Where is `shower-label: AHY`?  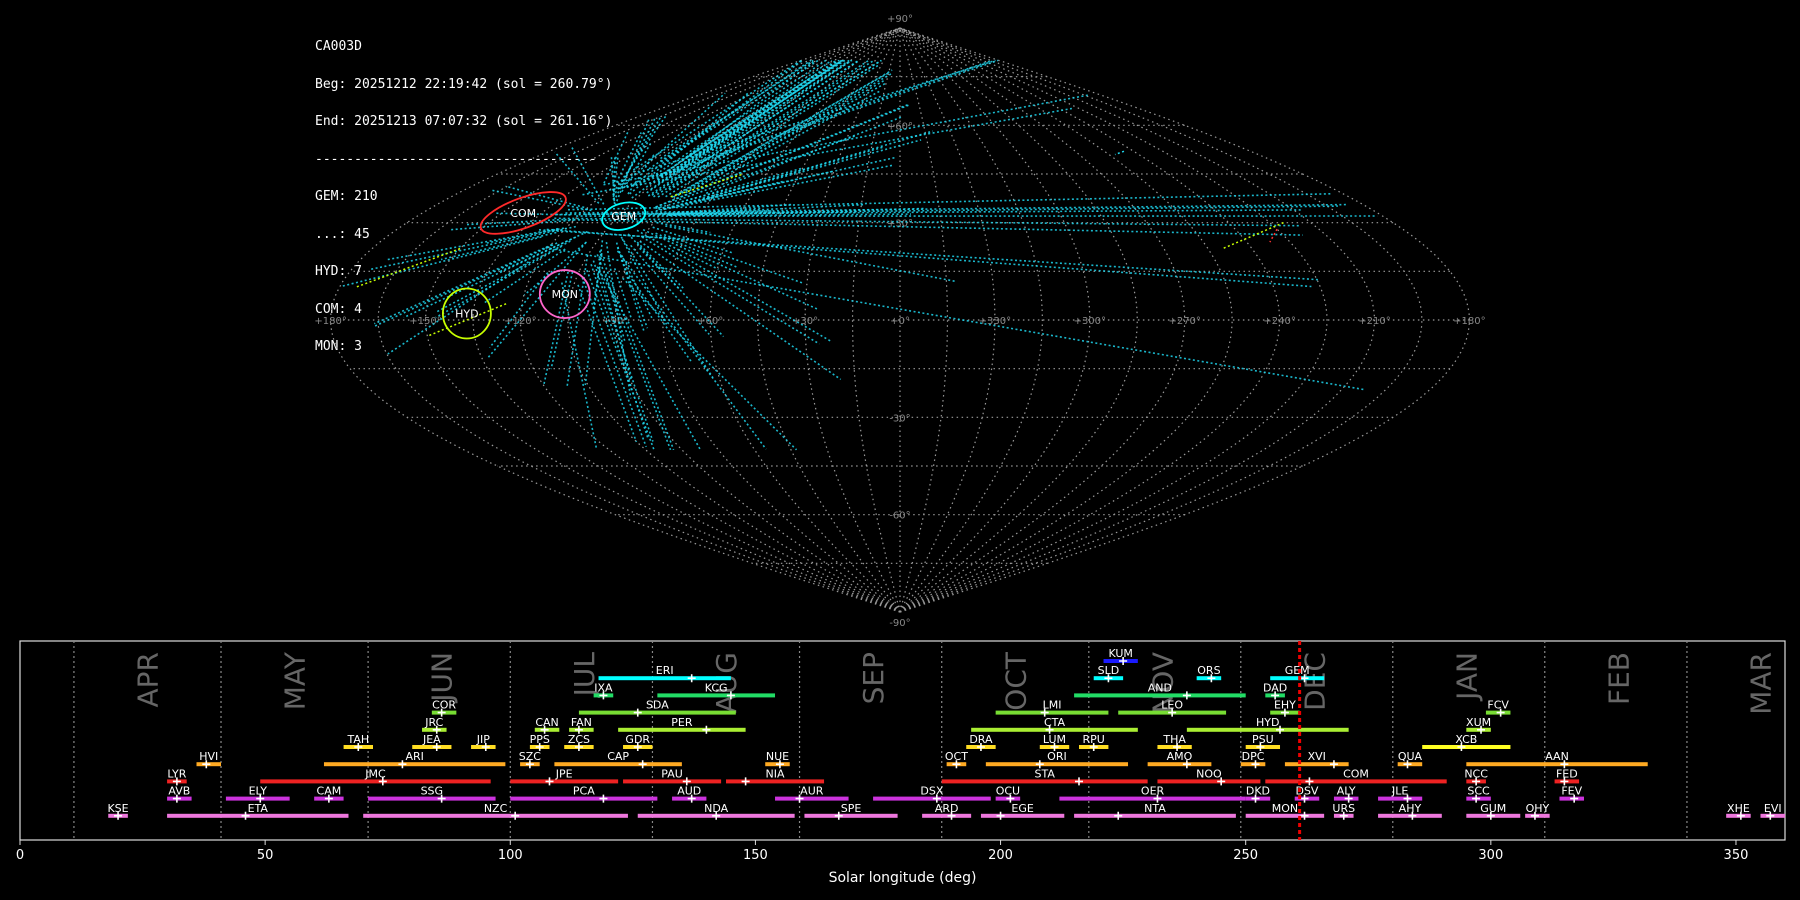
shower-label: AHY is located at coordinates (1410, 808).